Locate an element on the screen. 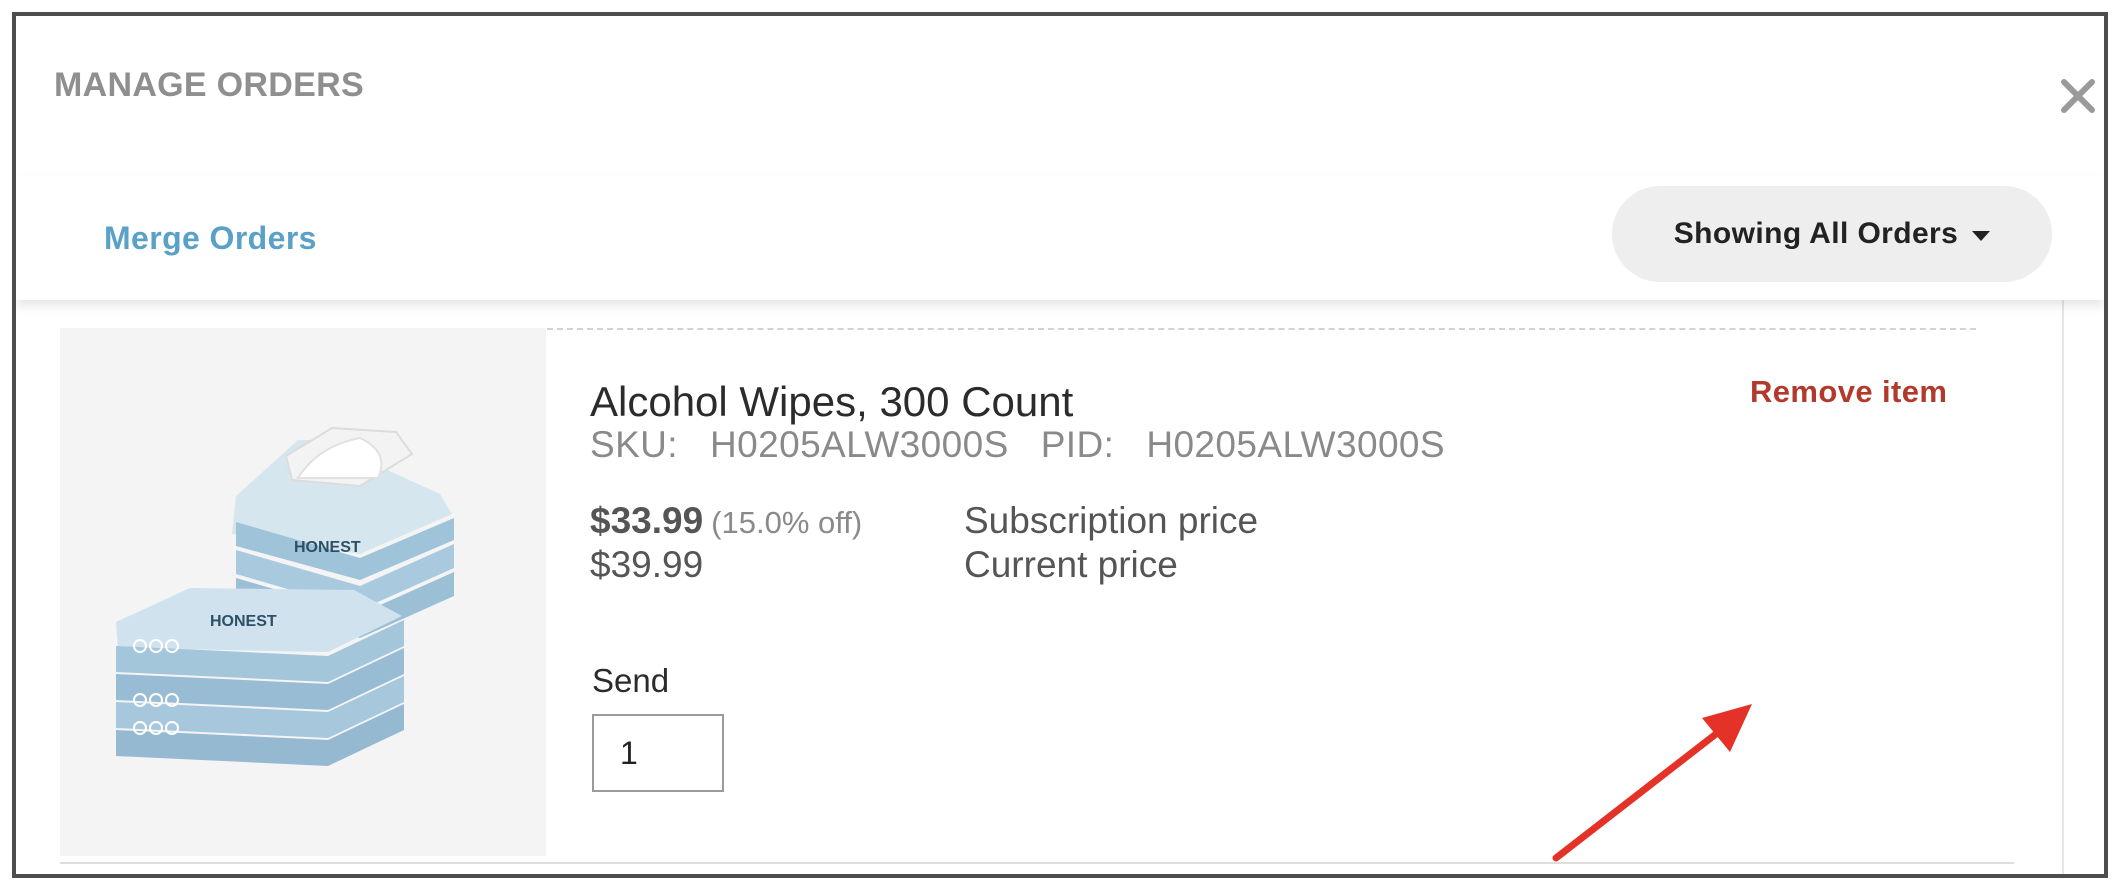  front-pack-stack: HONEST is located at coordinates (260, 677).